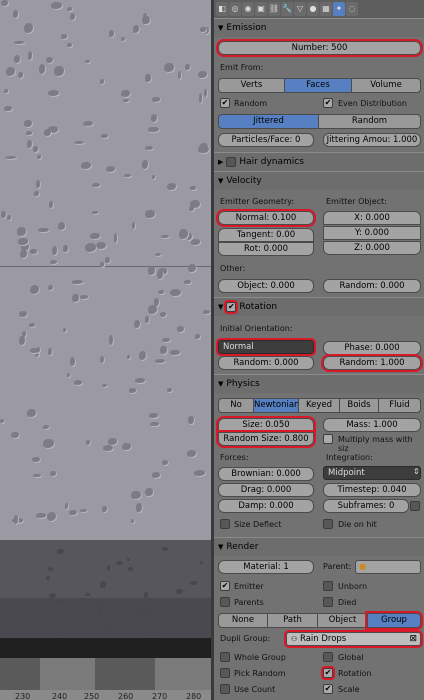 The width and height of the screenshot is (424, 700). Describe the element at coordinates (243, 620) in the screenshot. I see `render-none-button: None` at that location.